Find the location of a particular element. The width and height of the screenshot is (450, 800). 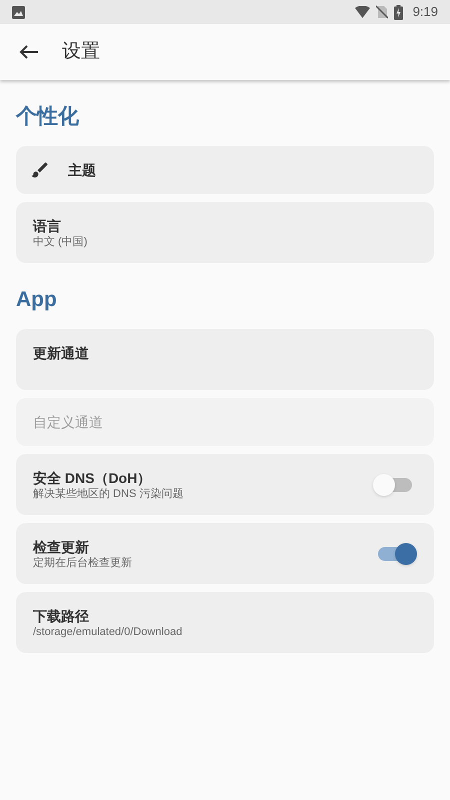

setting-subtitle: 解决某些地区的 DNS 污染问题 is located at coordinates (108, 493).